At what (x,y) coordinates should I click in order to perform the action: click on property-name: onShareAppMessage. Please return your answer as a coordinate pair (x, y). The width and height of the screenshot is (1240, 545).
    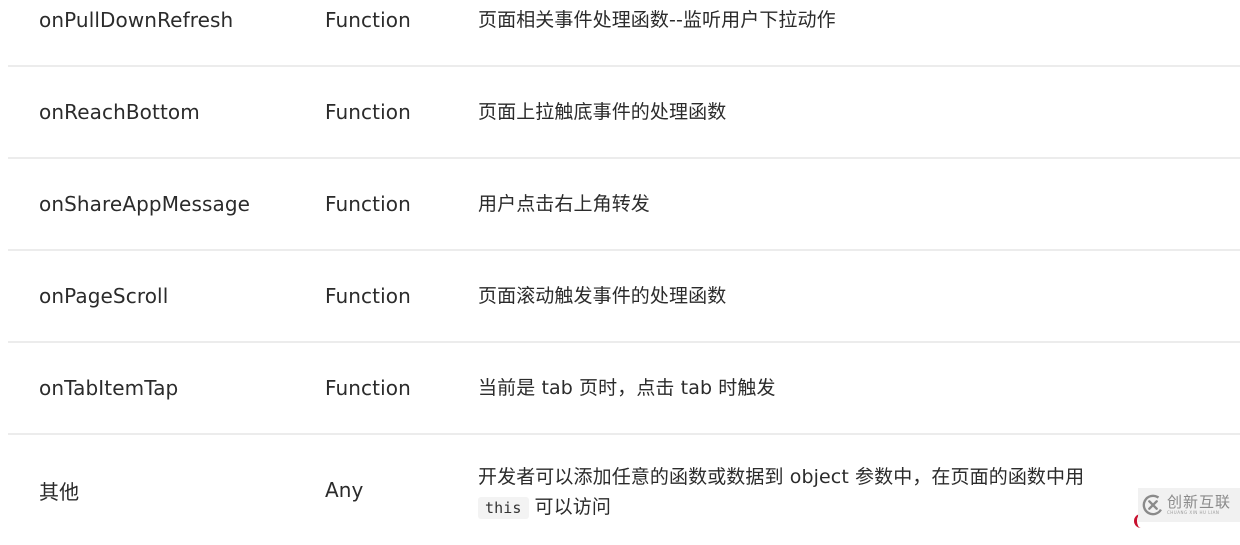
    Looking at the image, I should click on (145, 204).